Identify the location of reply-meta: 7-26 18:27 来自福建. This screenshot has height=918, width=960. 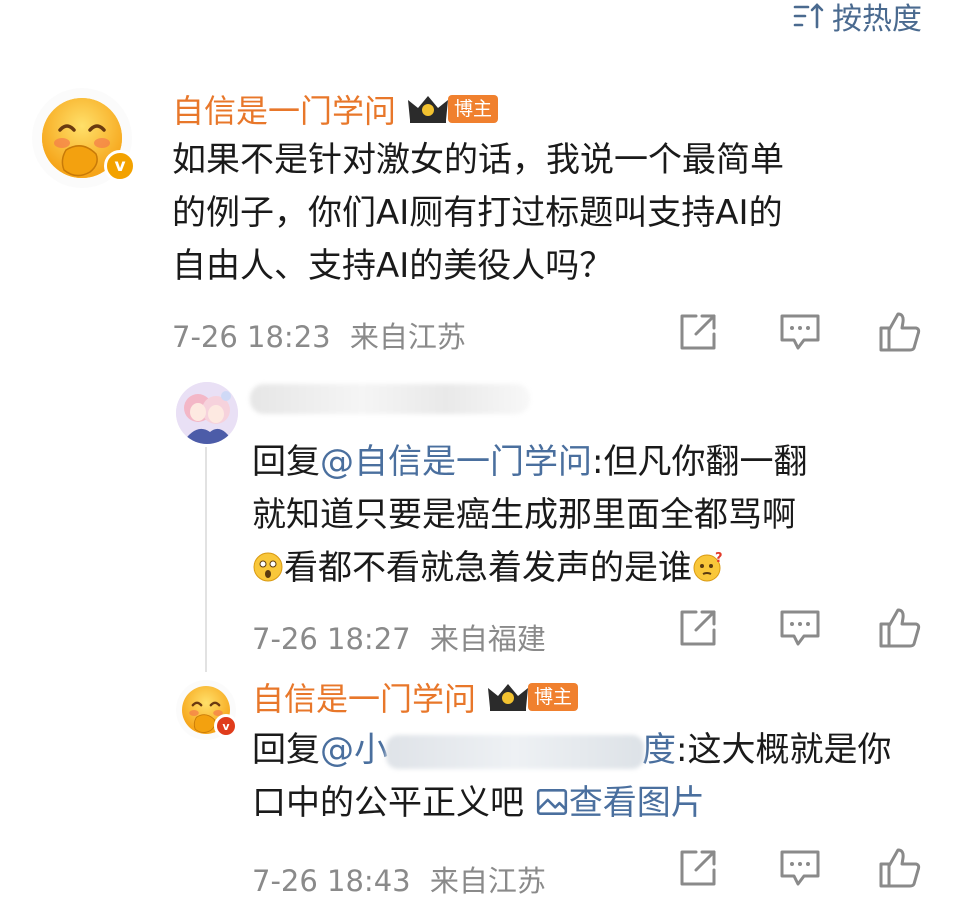
(399, 637).